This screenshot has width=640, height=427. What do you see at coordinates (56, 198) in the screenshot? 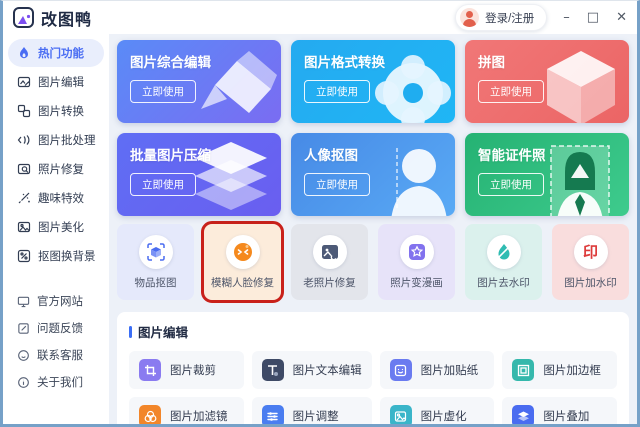
I see `sidebar-item-fun-effects: 趣味特效` at bounding box center [56, 198].